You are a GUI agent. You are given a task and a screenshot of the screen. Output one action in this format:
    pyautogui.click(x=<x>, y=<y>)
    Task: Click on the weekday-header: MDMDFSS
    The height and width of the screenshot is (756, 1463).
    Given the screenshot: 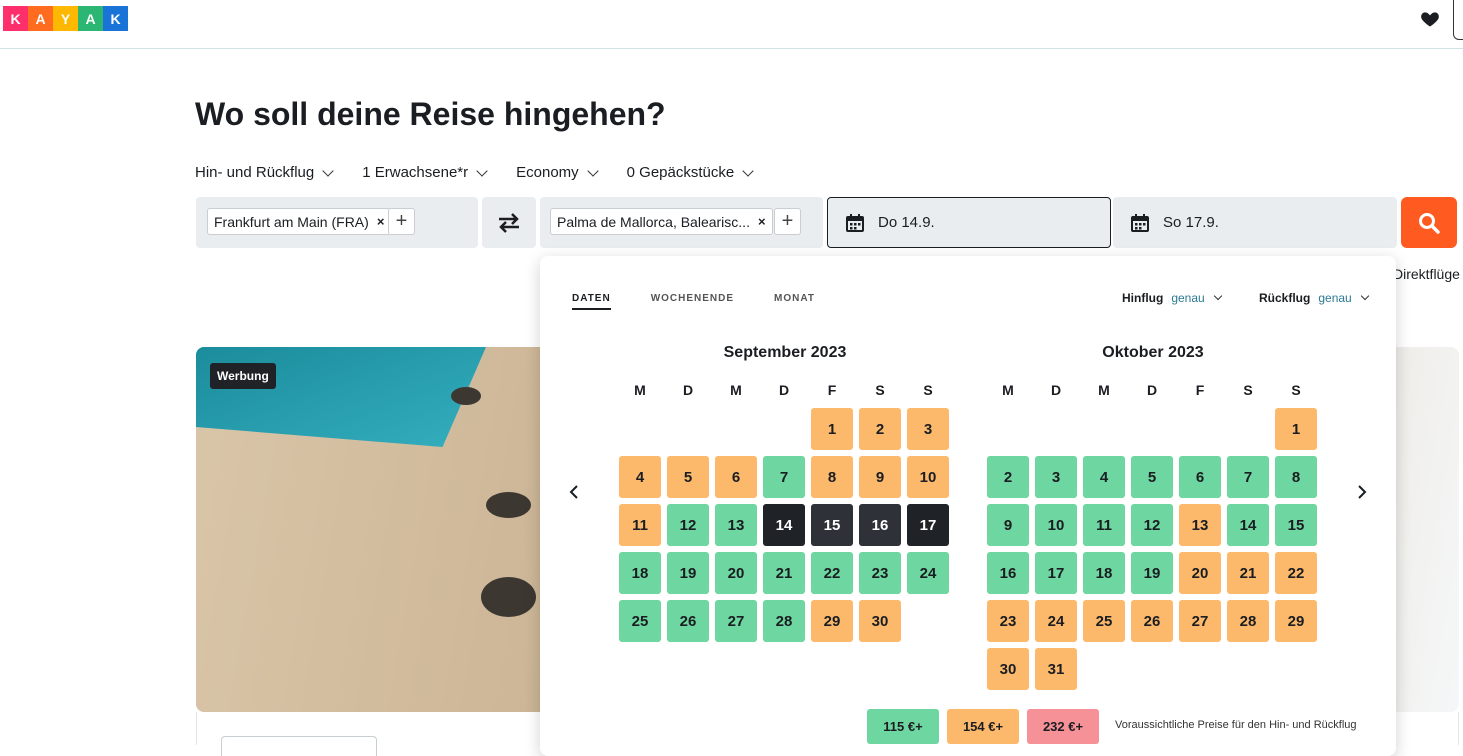 What is the action you would take?
    pyautogui.click(x=1153, y=390)
    